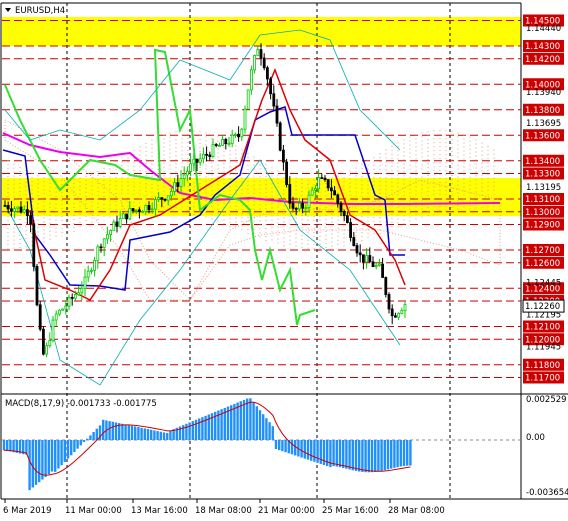 The image size is (568, 521). I want to click on price-tick-label: 1.12445, so click(543, 284).